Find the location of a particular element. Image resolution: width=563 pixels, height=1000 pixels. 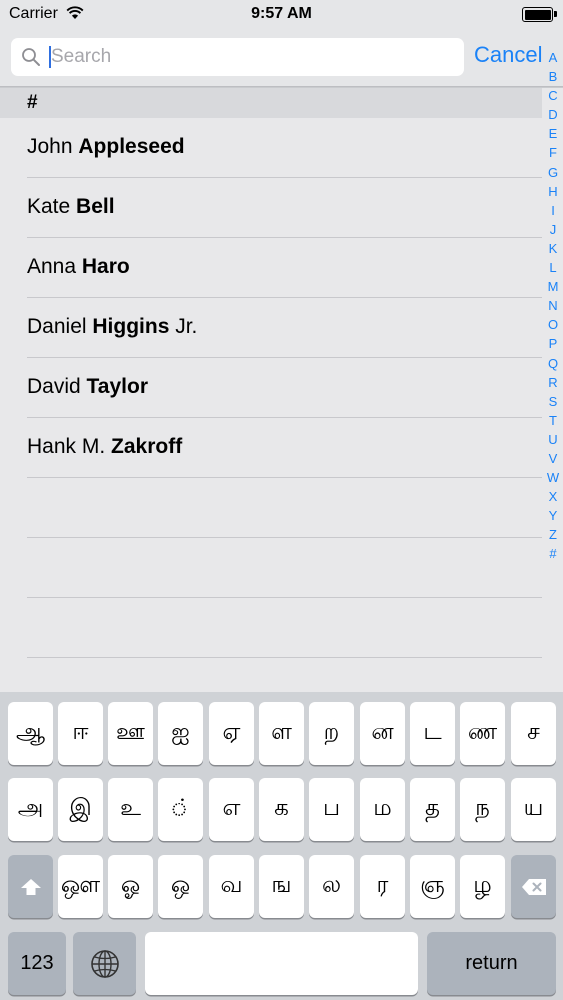

key: ண is located at coordinates (482, 733).